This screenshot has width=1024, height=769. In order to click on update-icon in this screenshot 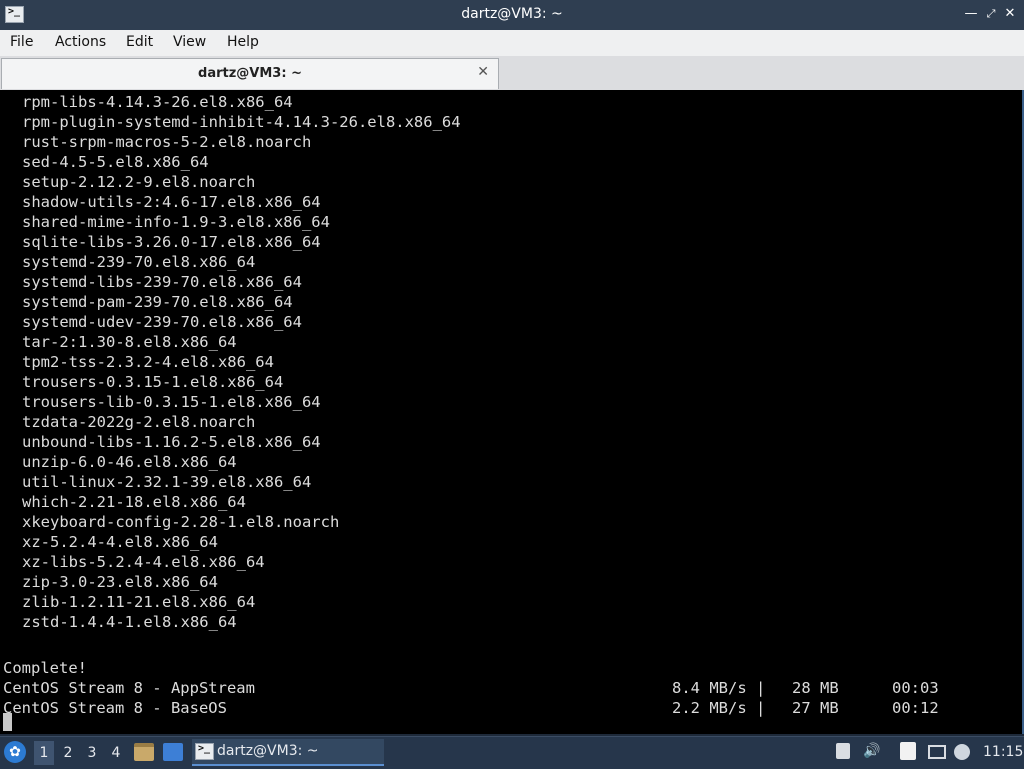, I will do `click(962, 752)`.